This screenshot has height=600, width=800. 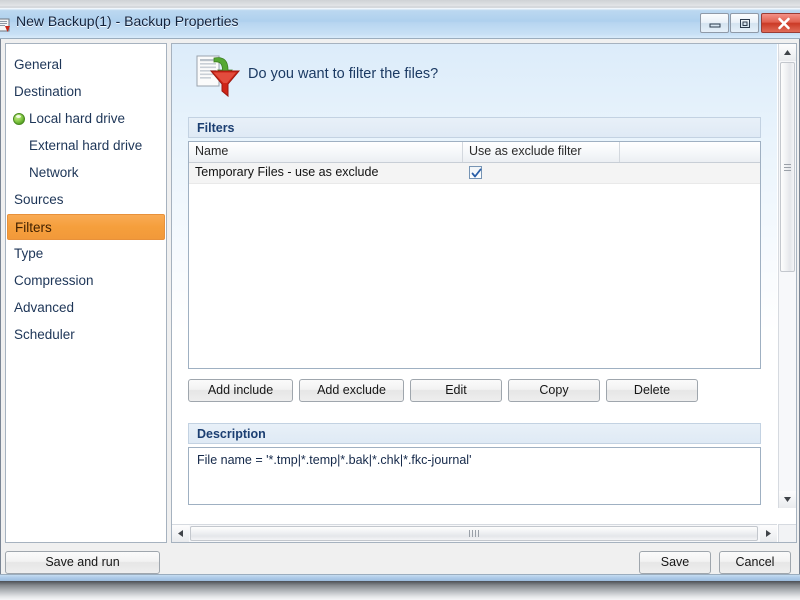 I want to click on sidebar-item-label: Type, so click(x=29, y=253).